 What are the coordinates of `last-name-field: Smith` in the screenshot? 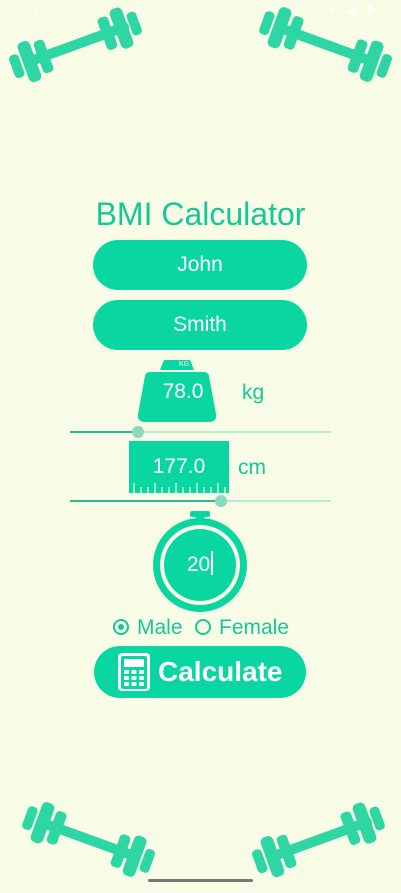 It's located at (200, 325).